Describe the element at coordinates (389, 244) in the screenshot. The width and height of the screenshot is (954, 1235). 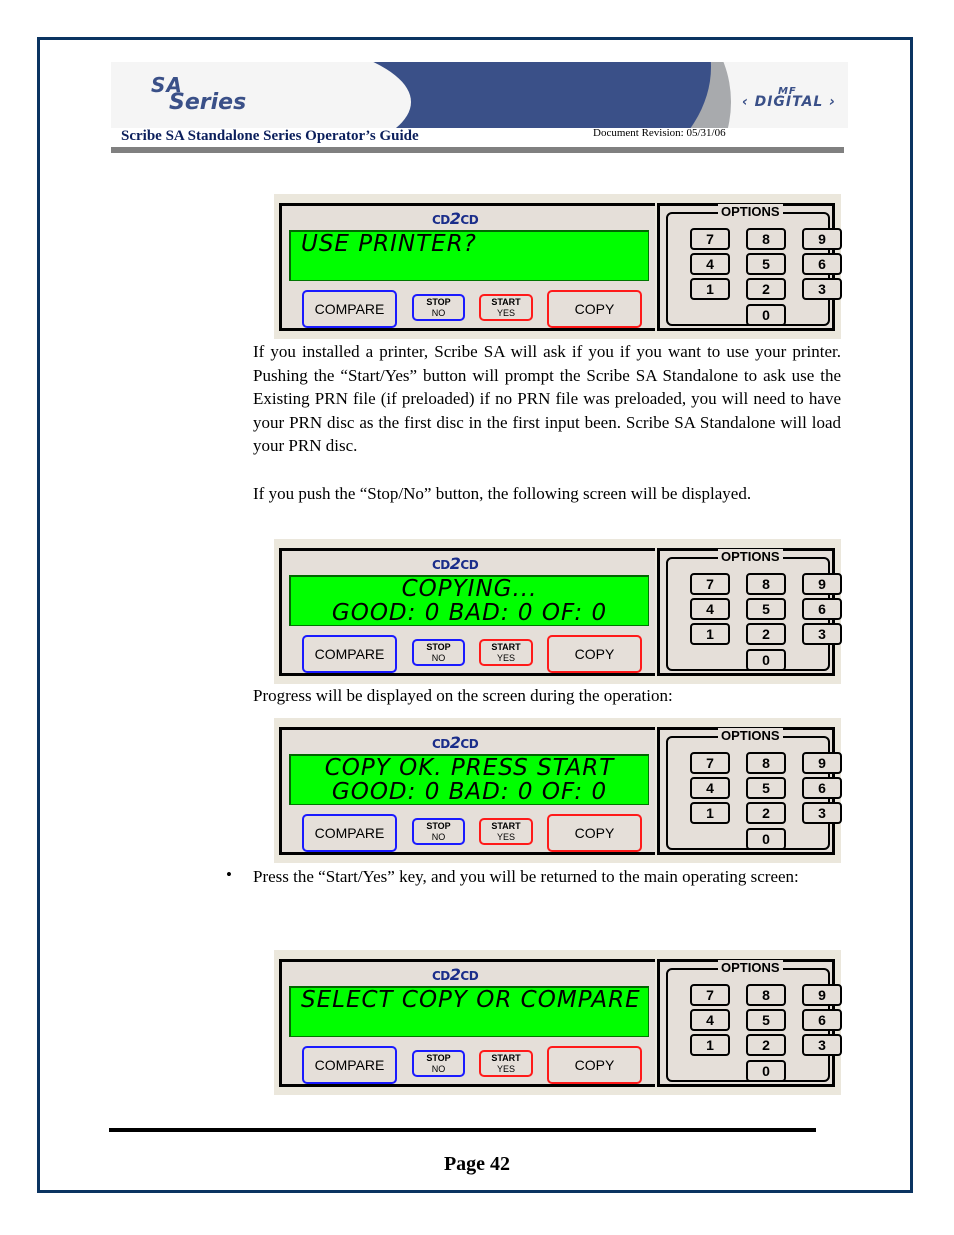
I see `lcd-line-1: USE PRINTER?` at that location.